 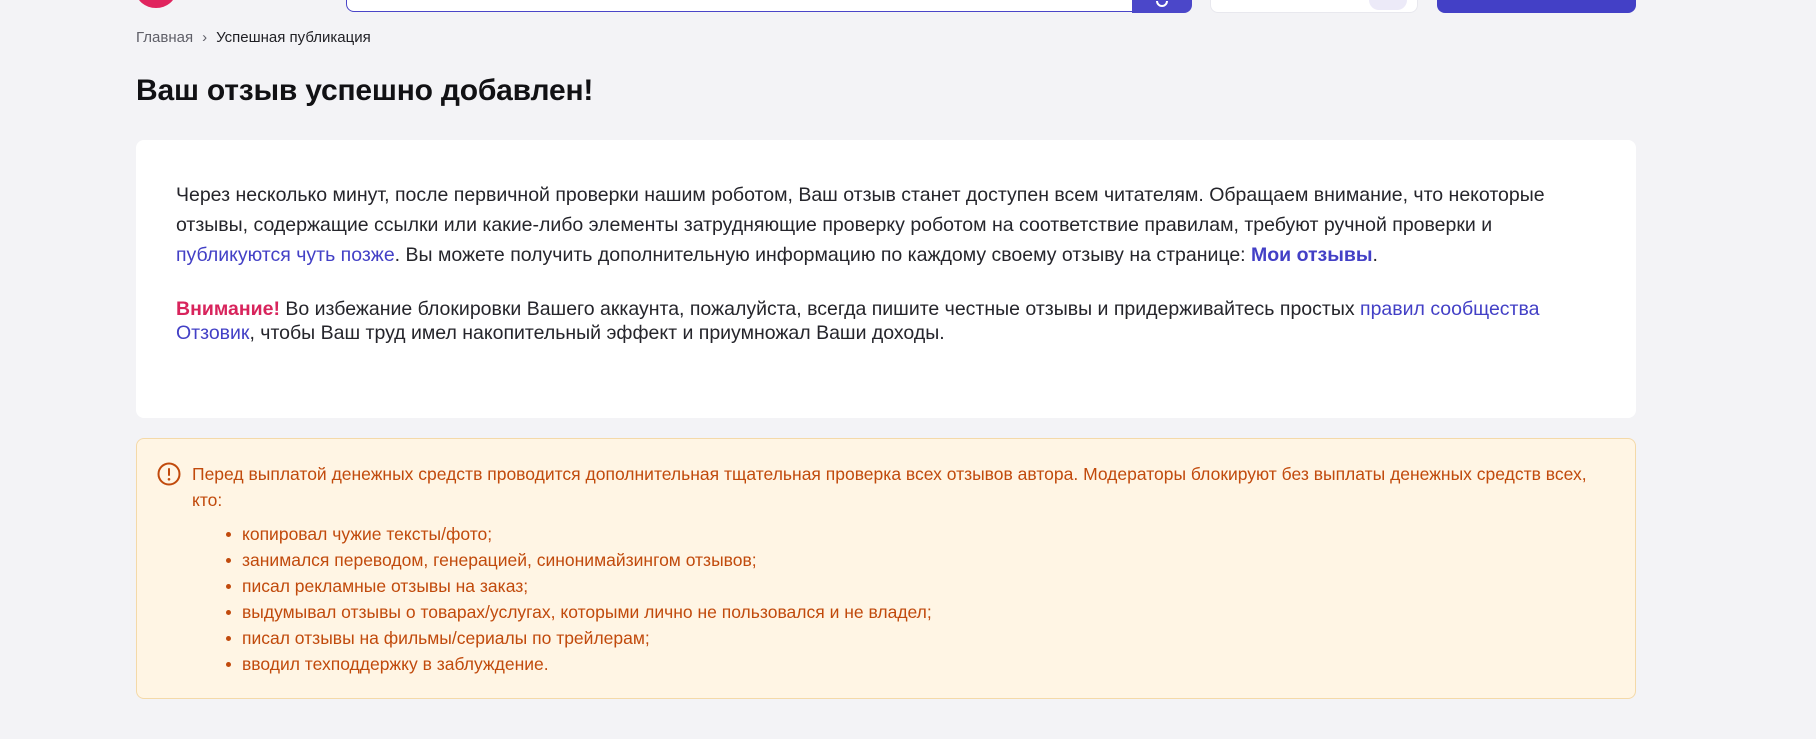 What do you see at coordinates (910, 534) in the screenshot?
I see `list-item: копировал чужие тексты/фото;` at bounding box center [910, 534].